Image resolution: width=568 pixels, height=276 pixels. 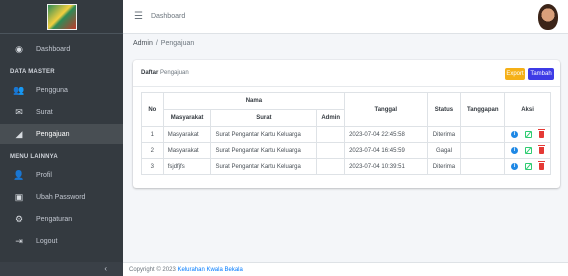 What do you see at coordinates (19, 240) in the screenshot?
I see `sign-out-icon: ⇥` at bounding box center [19, 240].